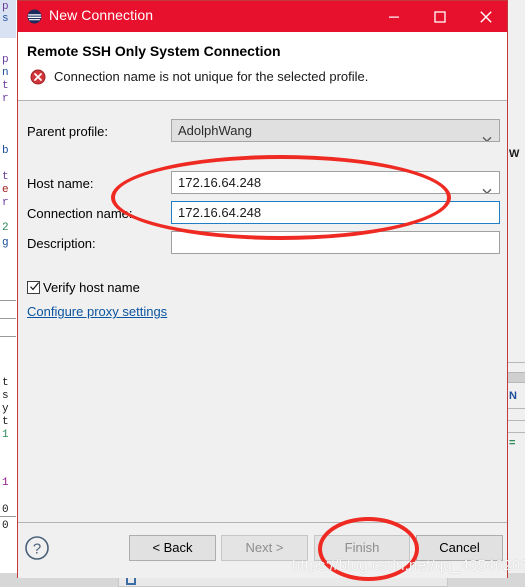 The image size is (525, 587). I want to click on error-icon, so click(38, 77).